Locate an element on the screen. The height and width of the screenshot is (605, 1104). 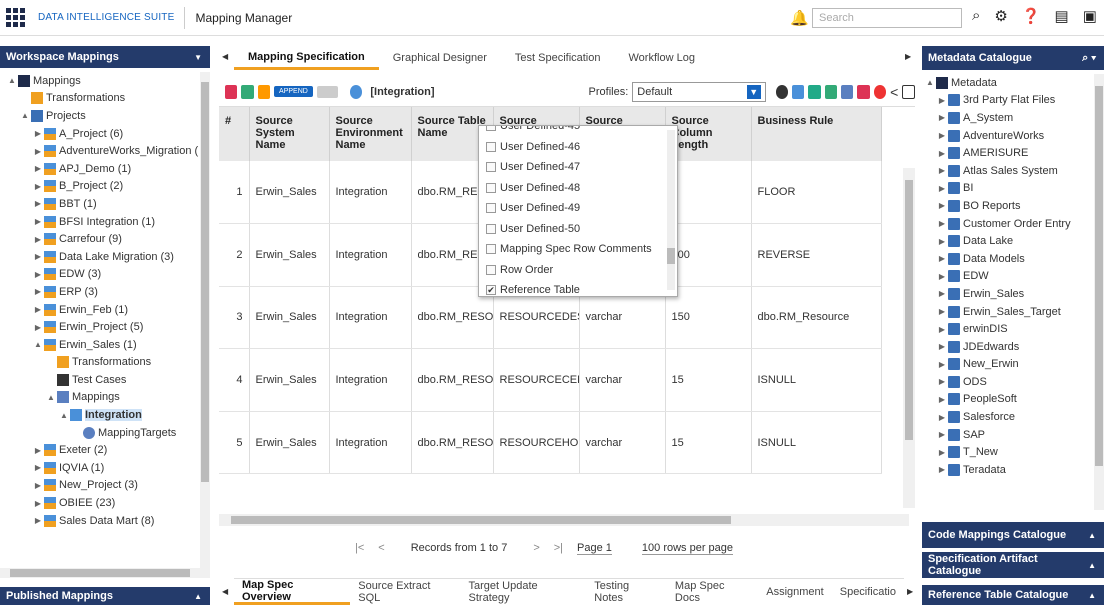
checkbox-checked: ✔ is located at coordinates (491, 290).